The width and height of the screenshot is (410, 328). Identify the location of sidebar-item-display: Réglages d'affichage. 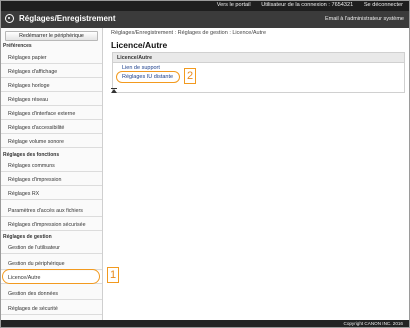
(51, 71).